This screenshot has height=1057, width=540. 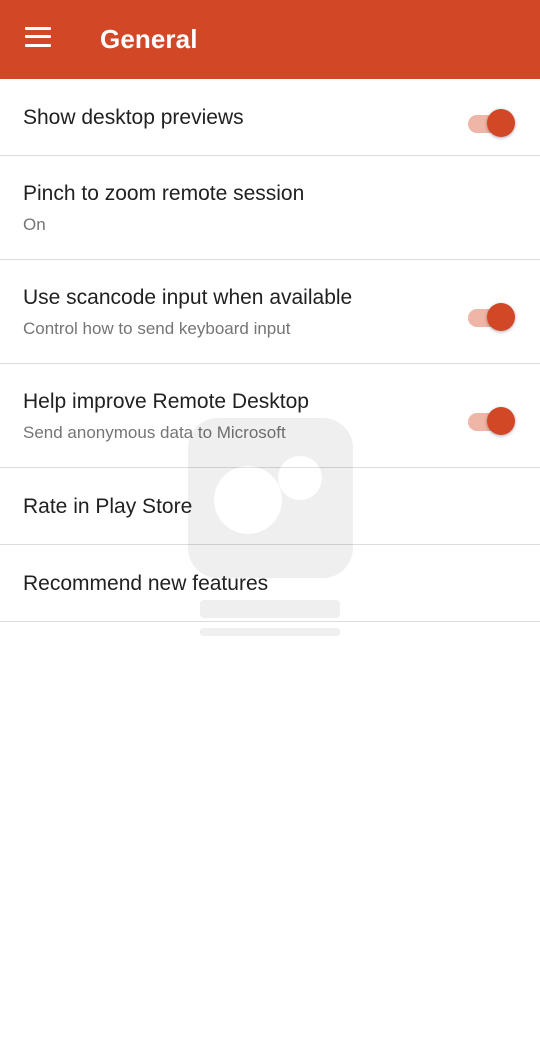 What do you see at coordinates (270, 208) in the screenshot?
I see `setting-pinch-to-zoom: Pinch to zoom remote session On` at bounding box center [270, 208].